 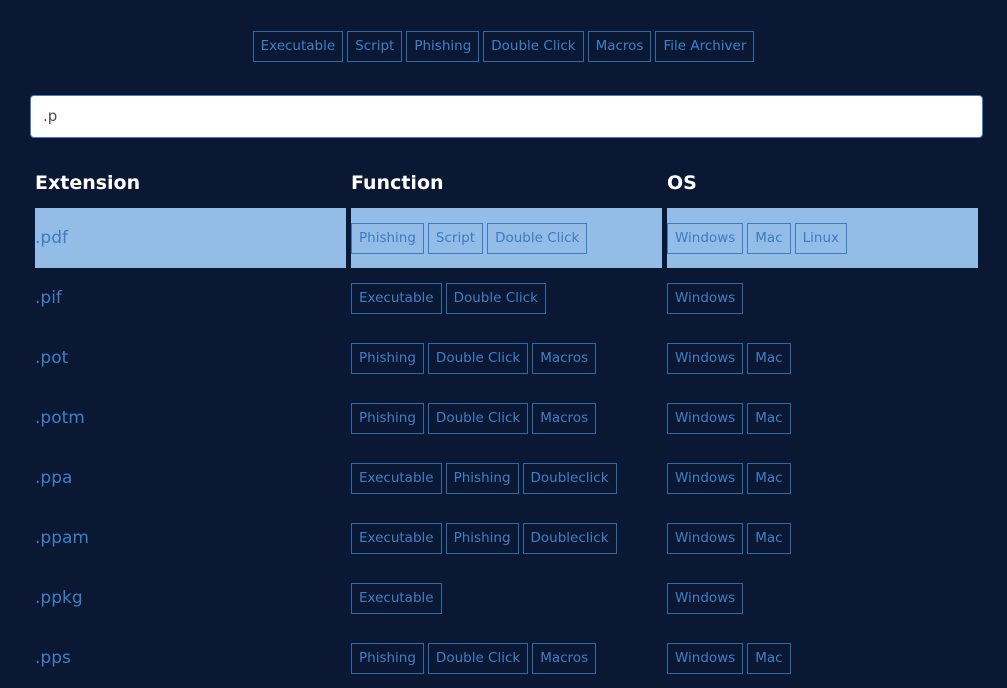 I want to click on table-row: .pif Executable Double Click Windows, so click(x=506, y=298).